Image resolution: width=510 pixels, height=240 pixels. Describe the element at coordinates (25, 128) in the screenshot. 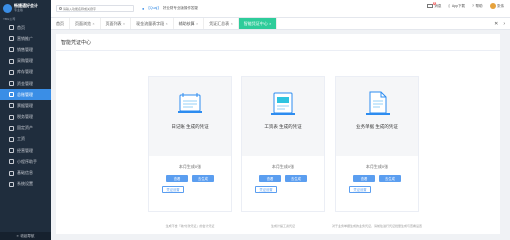

I see `sidebar-item: 固定资产` at that location.